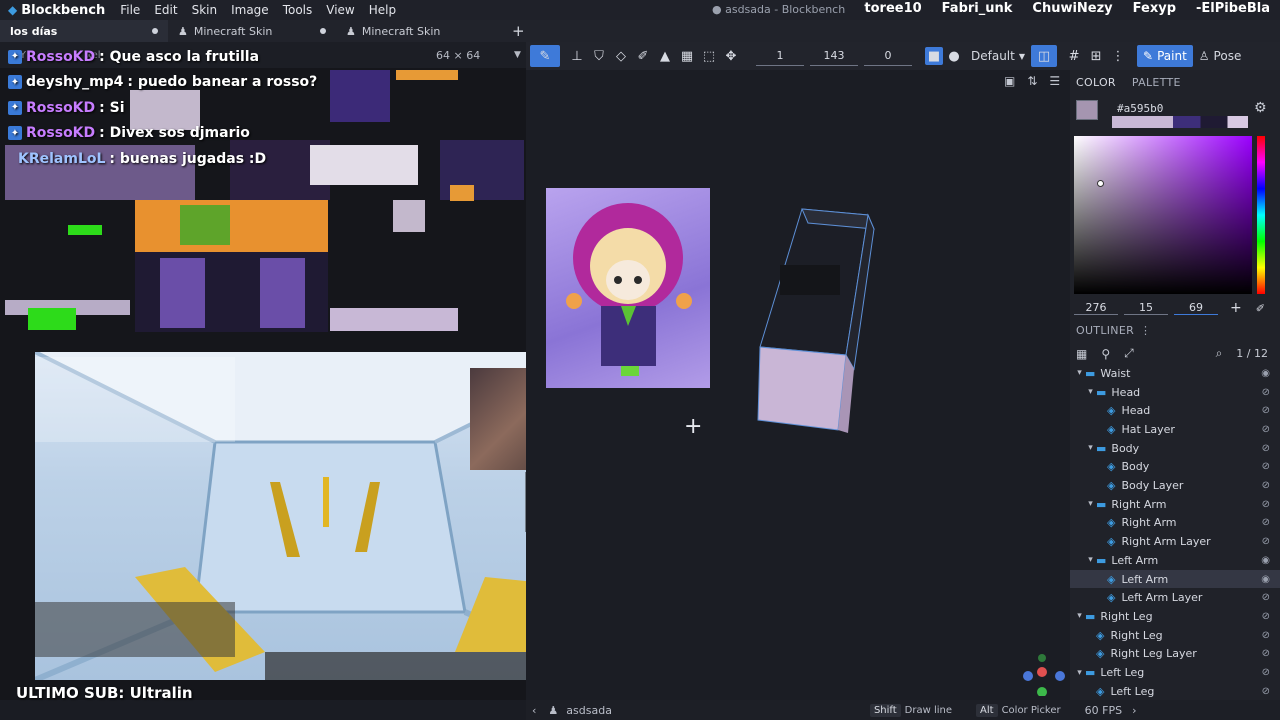 The image size is (1280, 720). Describe the element at coordinates (1087, 110) in the screenshot. I see `current-color-swatch` at that location.